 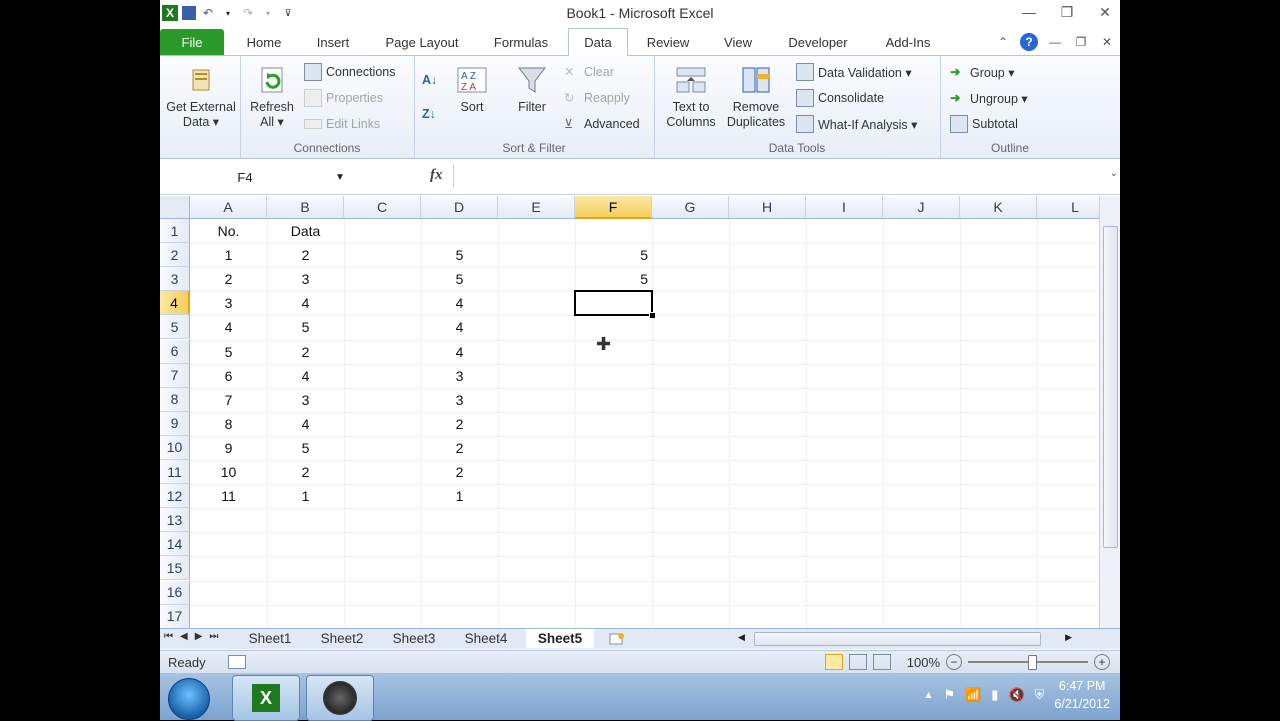 I want to click on expand-formula-bar-icon: ⌄, so click(x=1114, y=173).